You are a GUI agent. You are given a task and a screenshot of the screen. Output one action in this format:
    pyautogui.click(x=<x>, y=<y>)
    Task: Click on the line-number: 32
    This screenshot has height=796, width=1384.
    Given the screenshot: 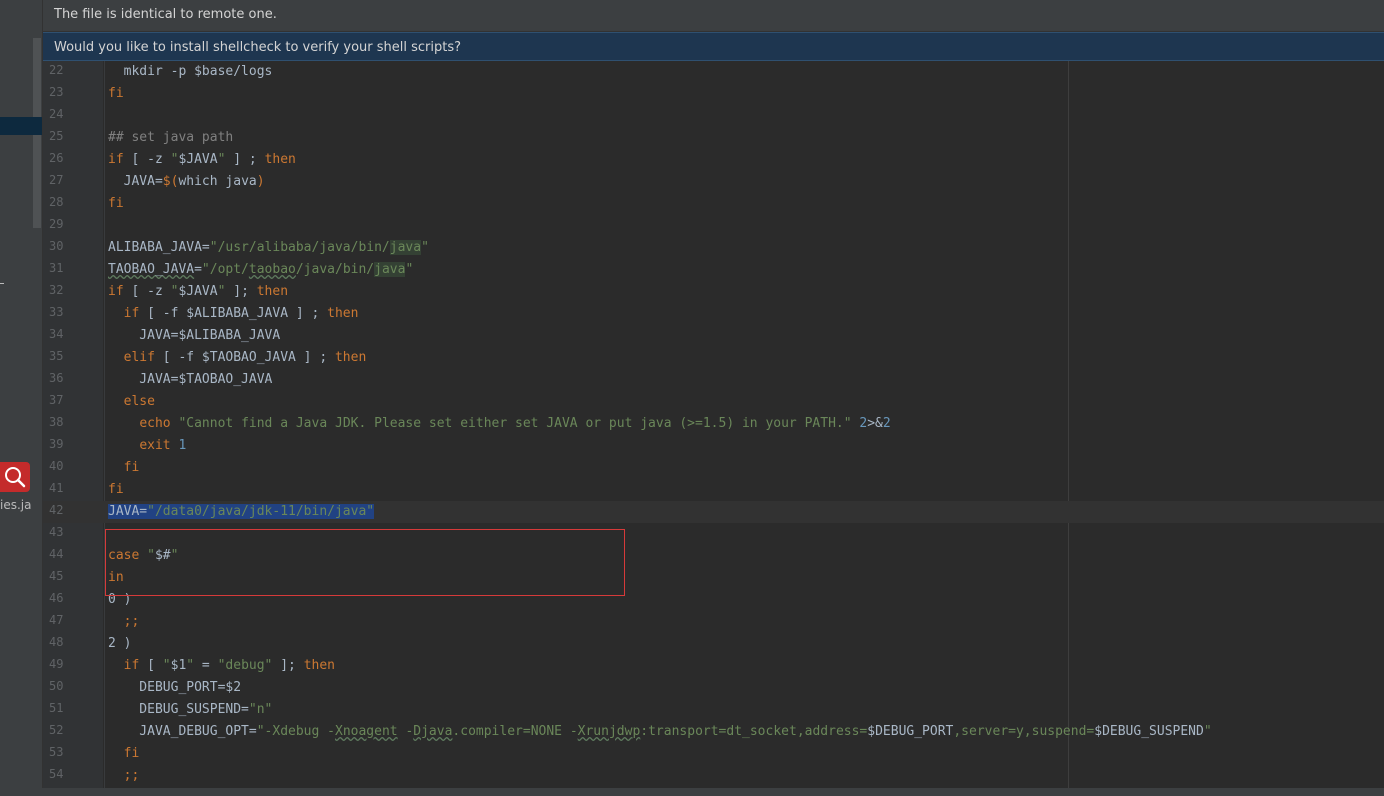 What is the action you would take?
    pyautogui.click(x=56, y=290)
    